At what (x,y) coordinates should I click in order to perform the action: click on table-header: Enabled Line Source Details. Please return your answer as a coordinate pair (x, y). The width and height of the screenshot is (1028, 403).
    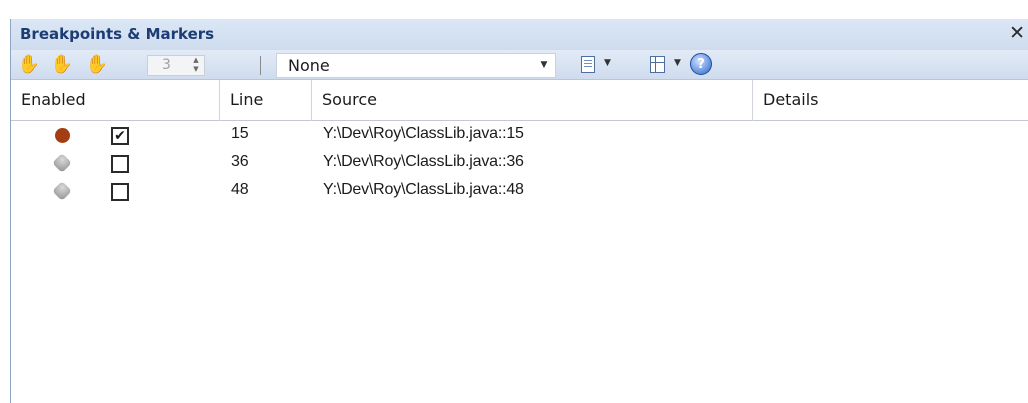
    Looking at the image, I should click on (519, 100).